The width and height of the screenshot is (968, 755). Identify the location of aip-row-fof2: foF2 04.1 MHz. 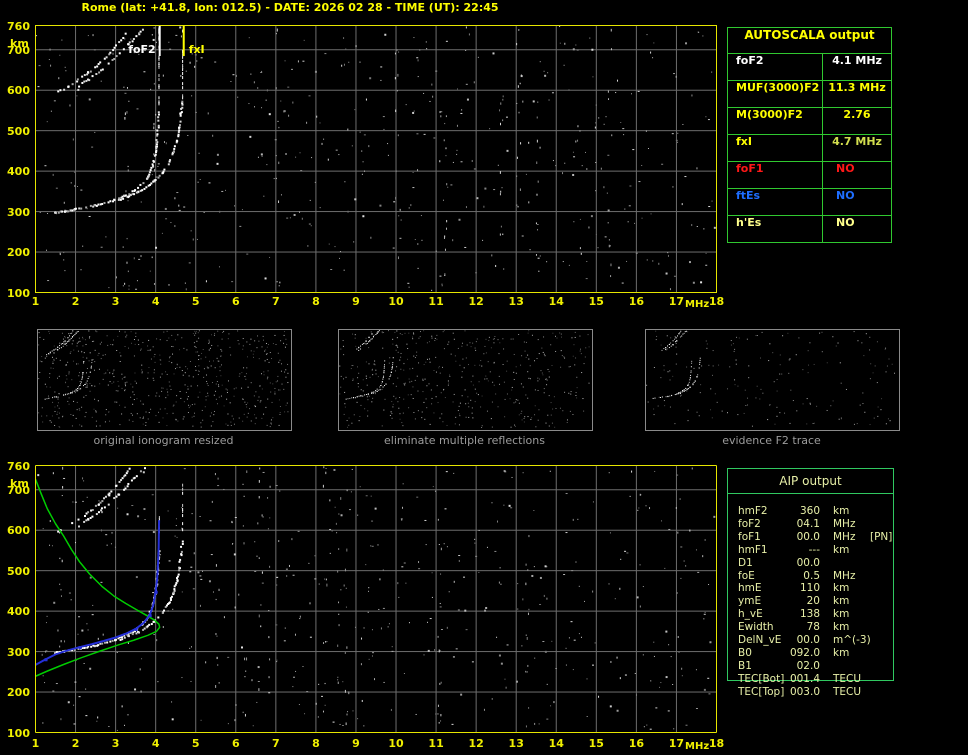
(810, 524).